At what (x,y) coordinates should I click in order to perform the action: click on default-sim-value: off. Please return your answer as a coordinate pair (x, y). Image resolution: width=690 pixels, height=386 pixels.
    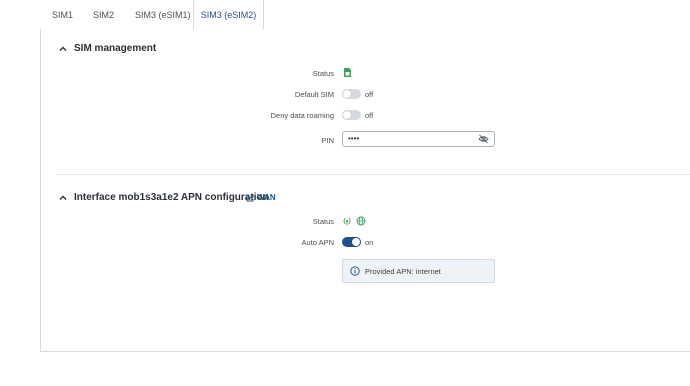
    Looking at the image, I should click on (369, 94).